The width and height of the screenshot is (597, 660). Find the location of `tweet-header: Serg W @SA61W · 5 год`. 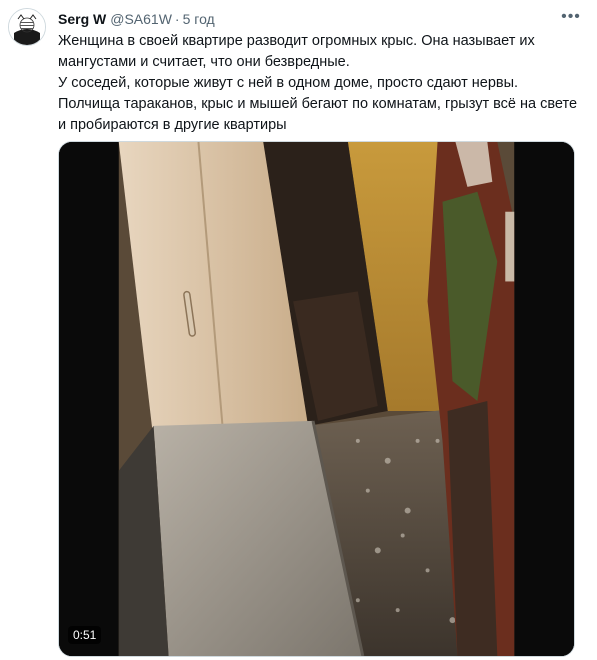

tweet-header: Serg W @SA61W · 5 год is located at coordinates (136, 19).